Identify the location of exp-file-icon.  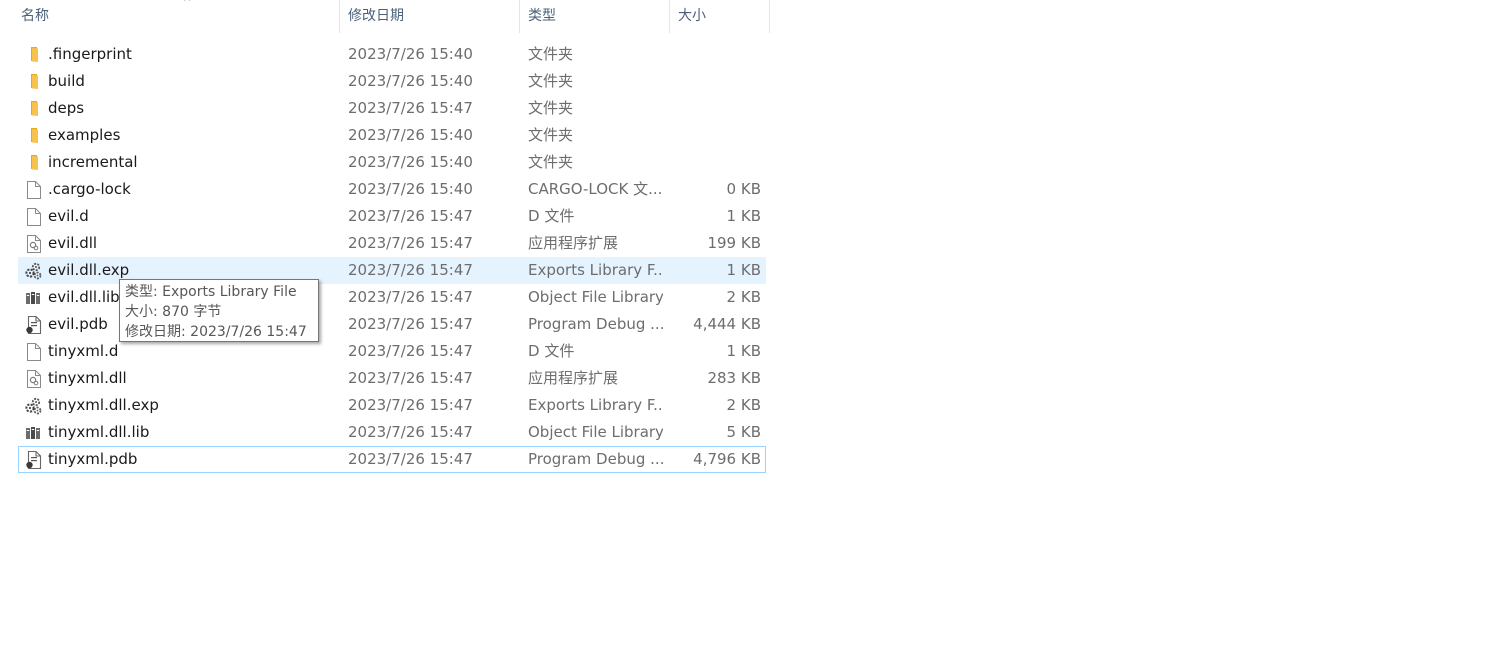
(34, 406).